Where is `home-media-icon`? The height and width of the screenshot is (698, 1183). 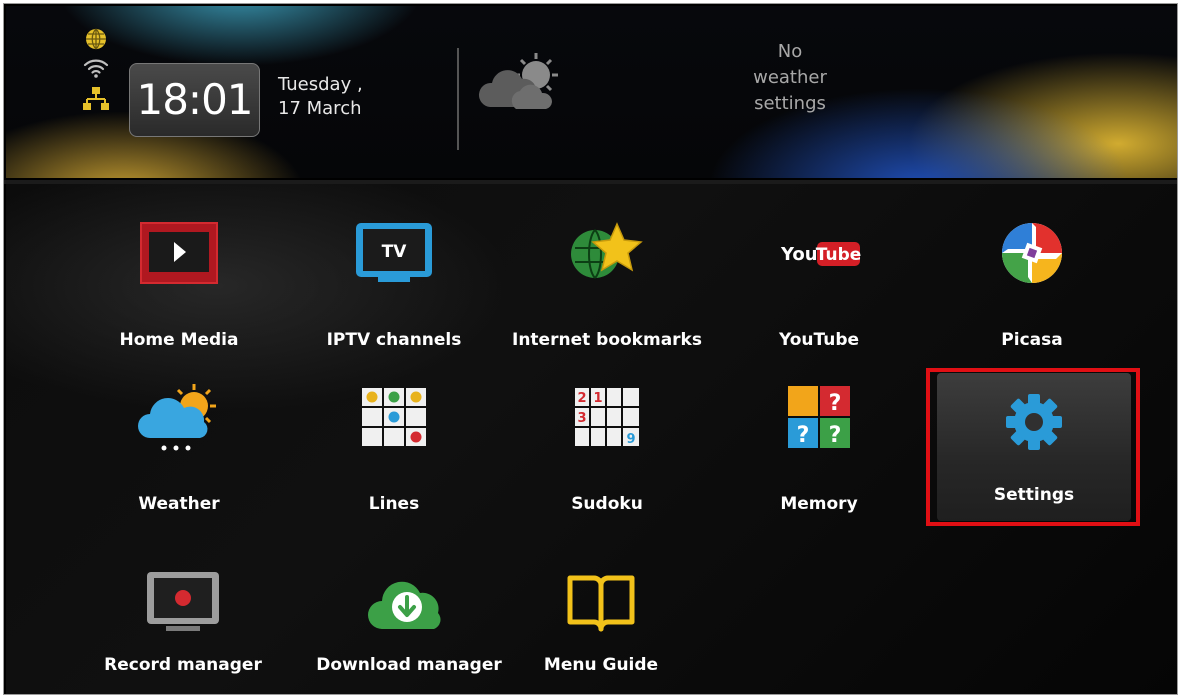 home-media-icon is located at coordinates (179, 253).